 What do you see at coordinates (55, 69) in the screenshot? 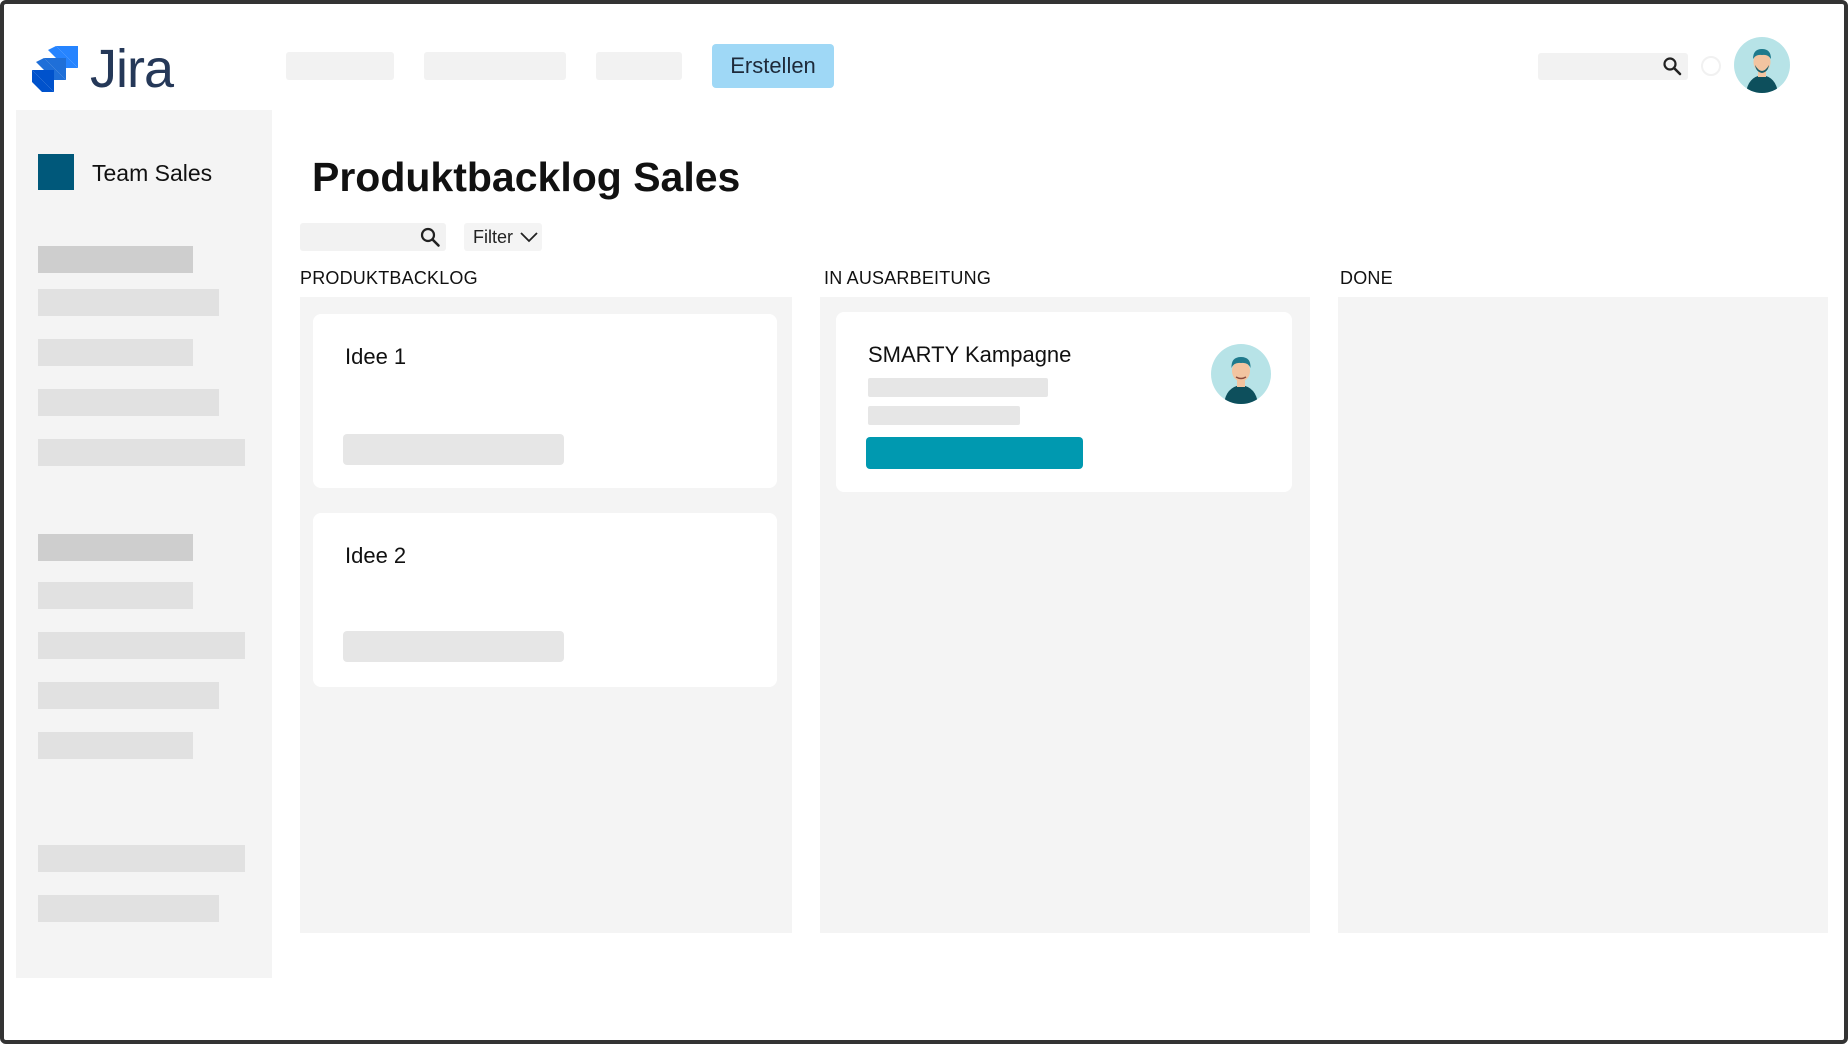
I see `jira-logo-icon` at bounding box center [55, 69].